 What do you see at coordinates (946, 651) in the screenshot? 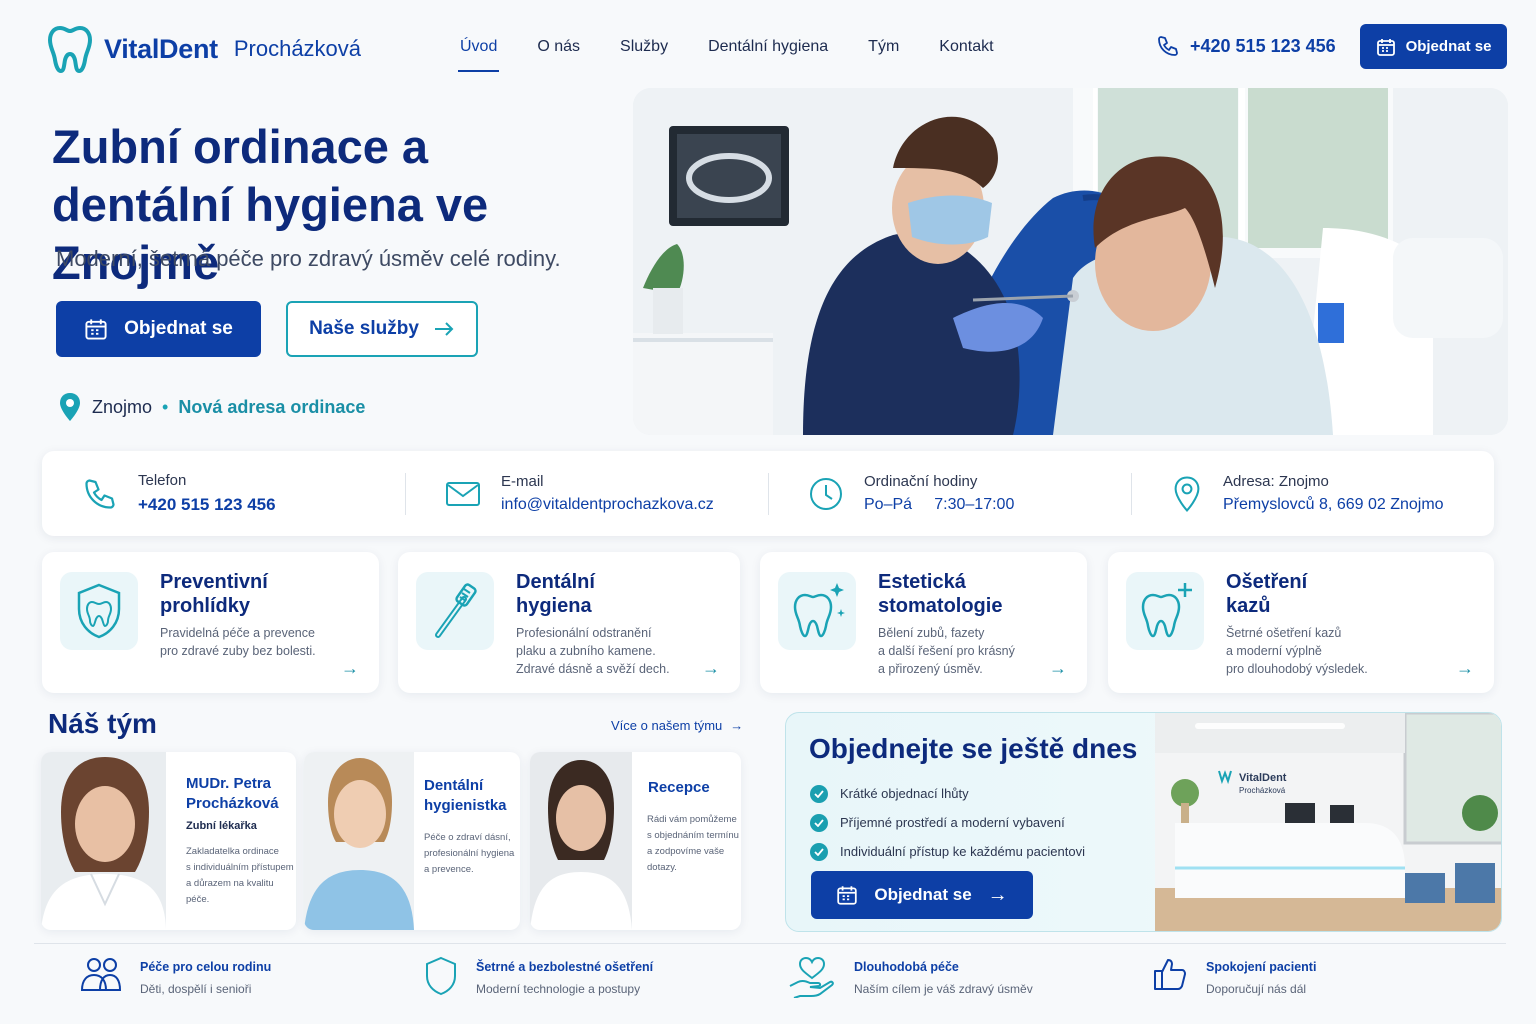
I see `service-desc-line2: a další řešení pro krásný` at bounding box center [946, 651].